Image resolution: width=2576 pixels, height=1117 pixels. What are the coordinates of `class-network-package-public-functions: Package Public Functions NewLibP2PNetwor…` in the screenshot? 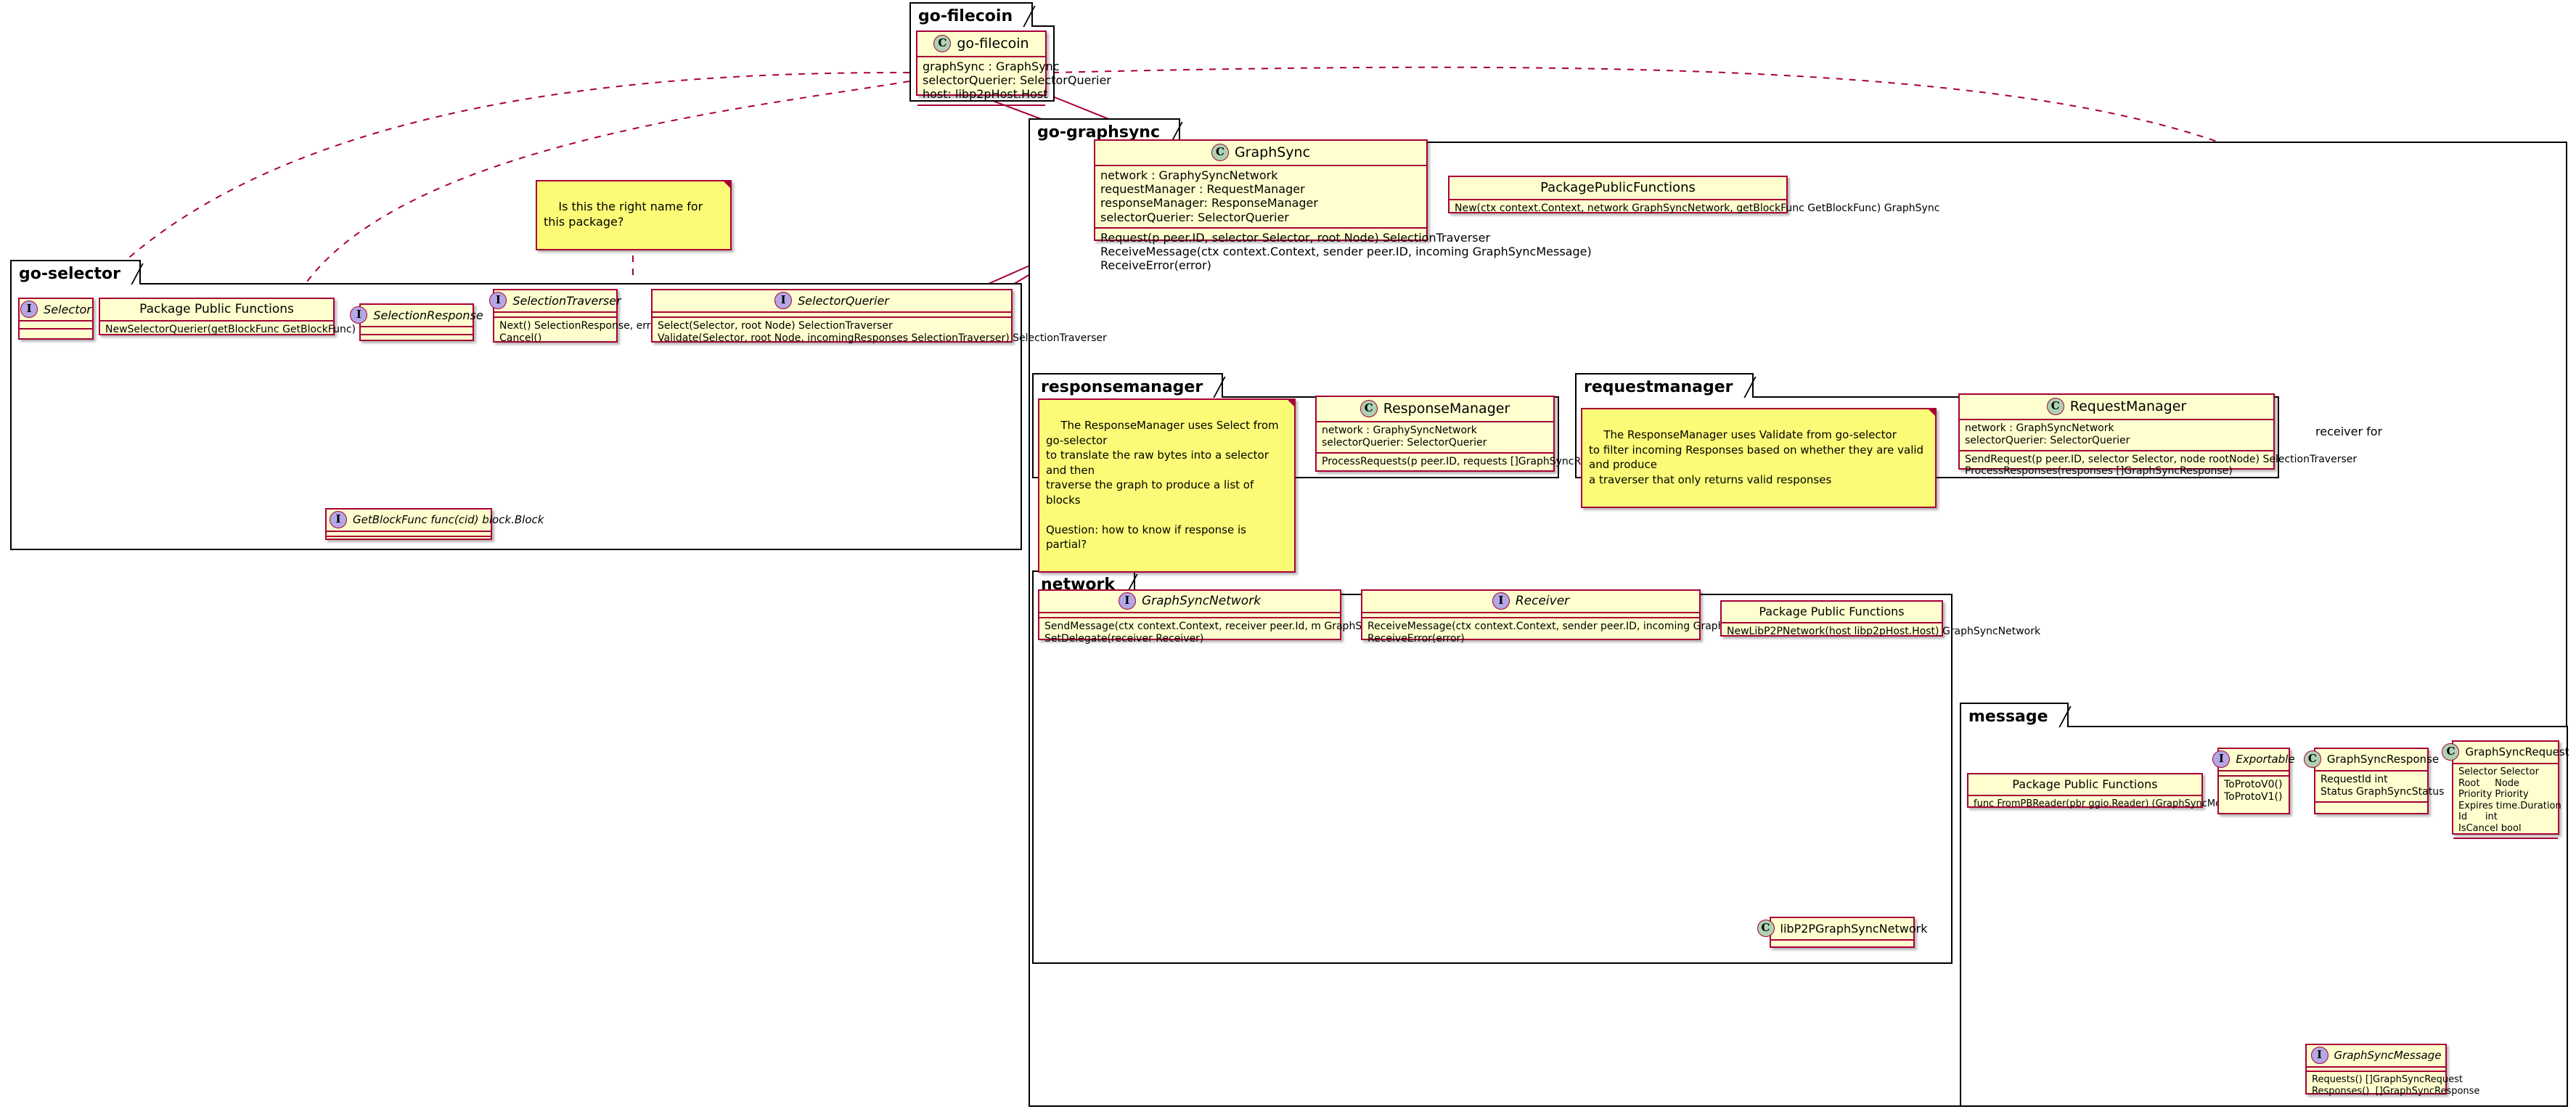 It's located at (1880, 618).